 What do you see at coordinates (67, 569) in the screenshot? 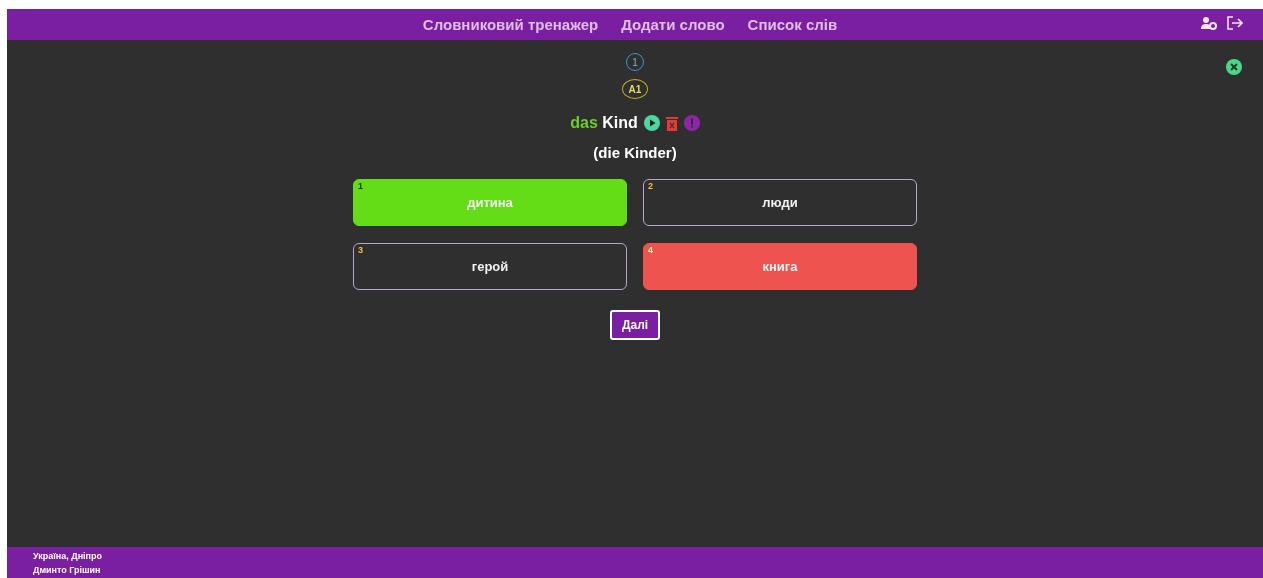
I see `footer-text: Дминто Грішин` at bounding box center [67, 569].